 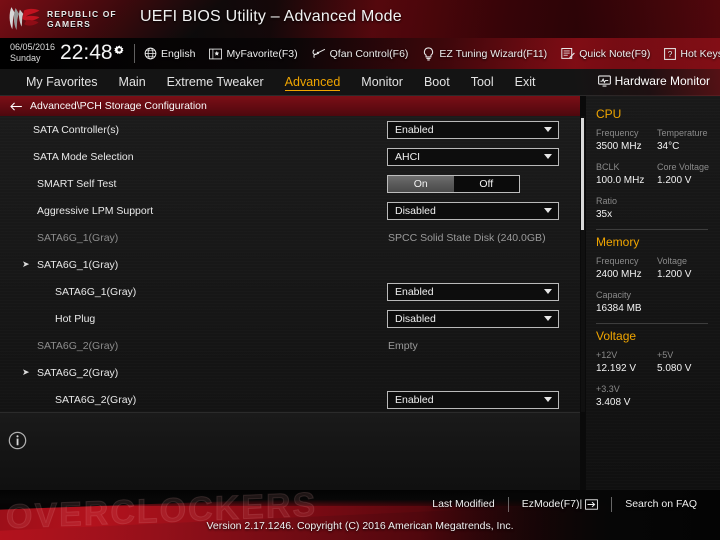 What do you see at coordinates (421, 183) in the screenshot?
I see `toggle-on-segment: On` at bounding box center [421, 183].